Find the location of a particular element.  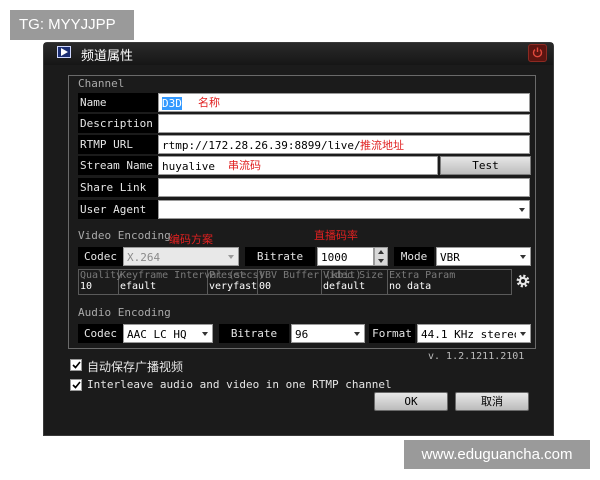

title-bar: 频道属性 is located at coordinates (298, 54).